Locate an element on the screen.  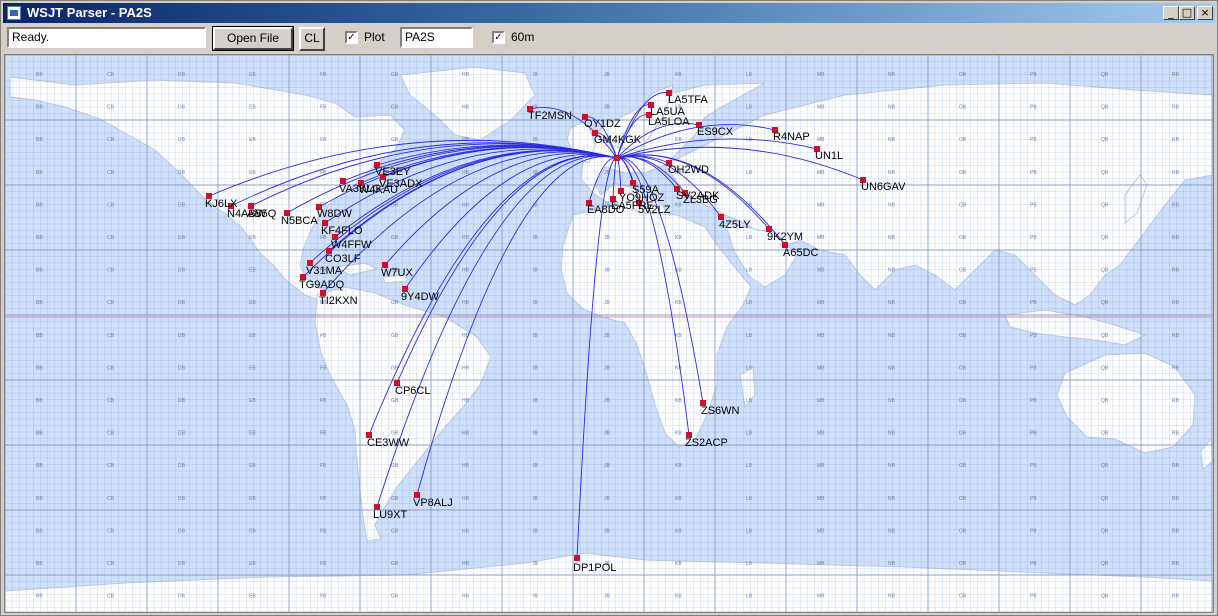
callsign-input: PA2S is located at coordinates (436, 37).